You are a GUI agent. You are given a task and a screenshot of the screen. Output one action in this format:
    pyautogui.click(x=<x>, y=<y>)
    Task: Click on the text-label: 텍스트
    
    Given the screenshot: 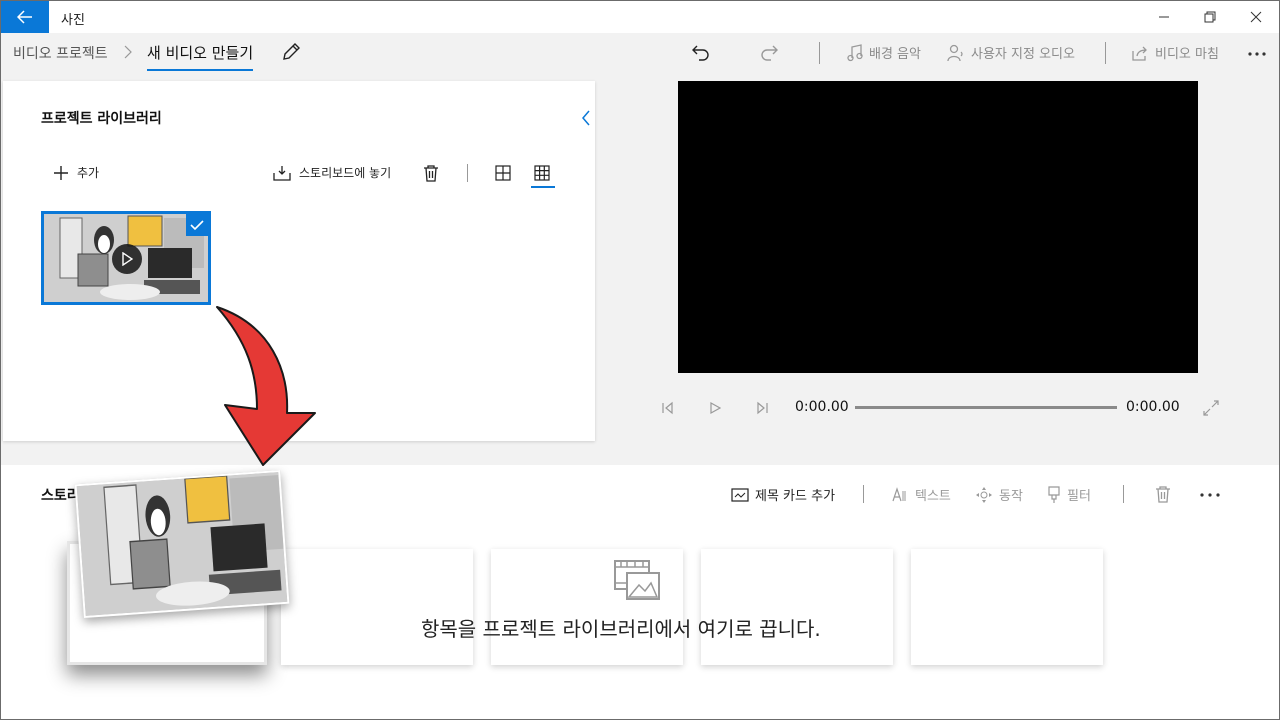 What is the action you would take?
    pyautogui.click(x=933, y=496)
    